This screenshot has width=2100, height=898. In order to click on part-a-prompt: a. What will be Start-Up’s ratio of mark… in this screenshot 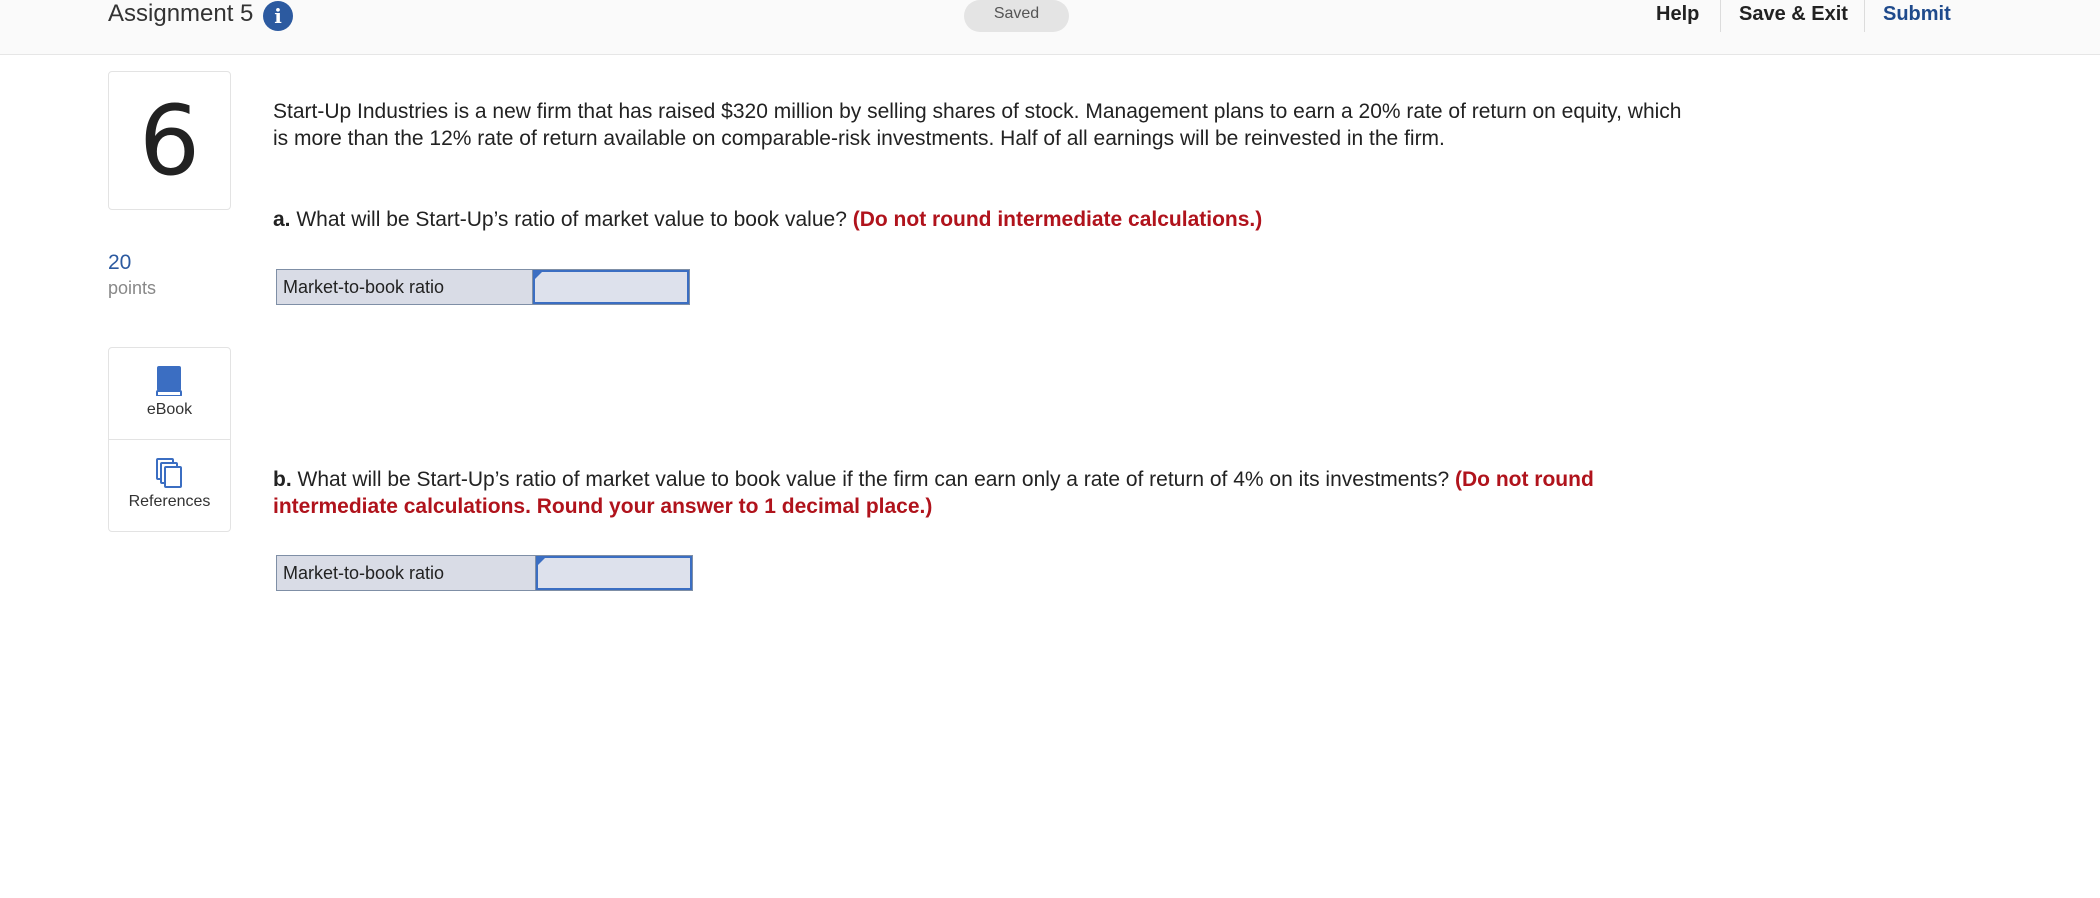, I will do `click(983, 219)`.